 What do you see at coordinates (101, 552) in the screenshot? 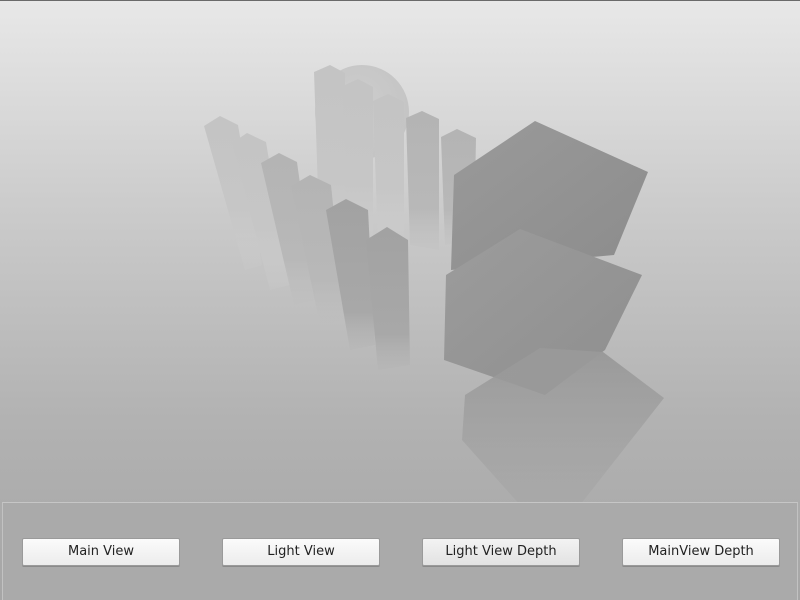
I see `main-view-button: Main View` at bounding box center [101, 552].